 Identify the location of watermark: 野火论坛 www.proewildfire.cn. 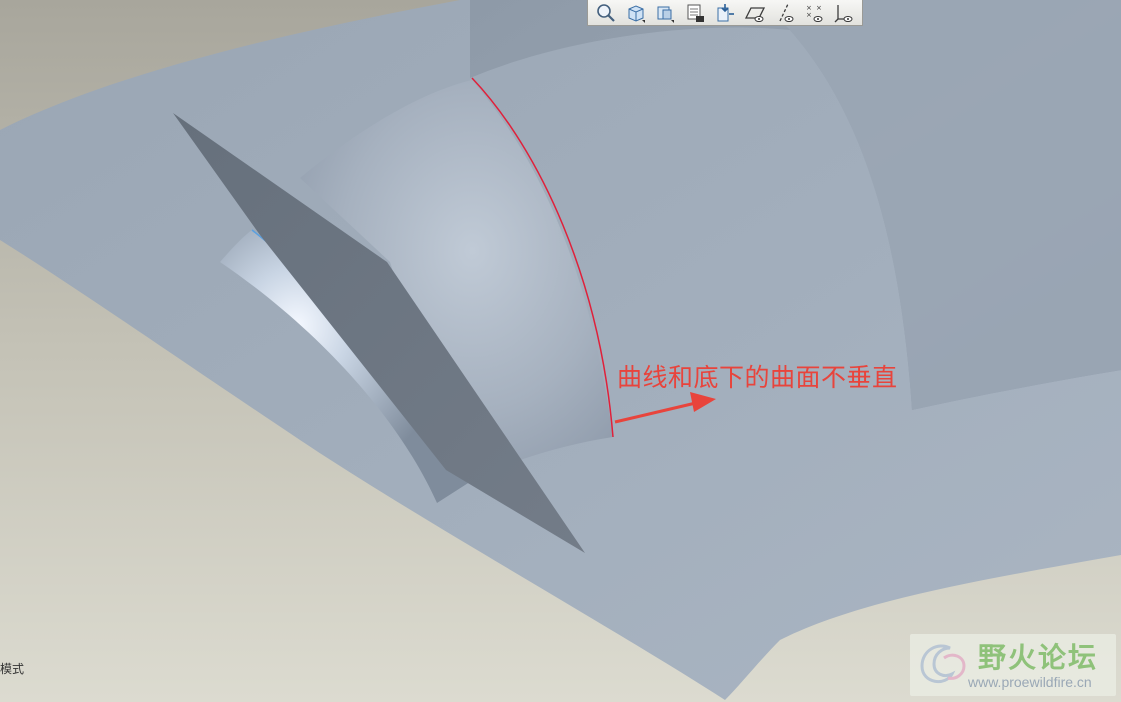
(1013, 665).